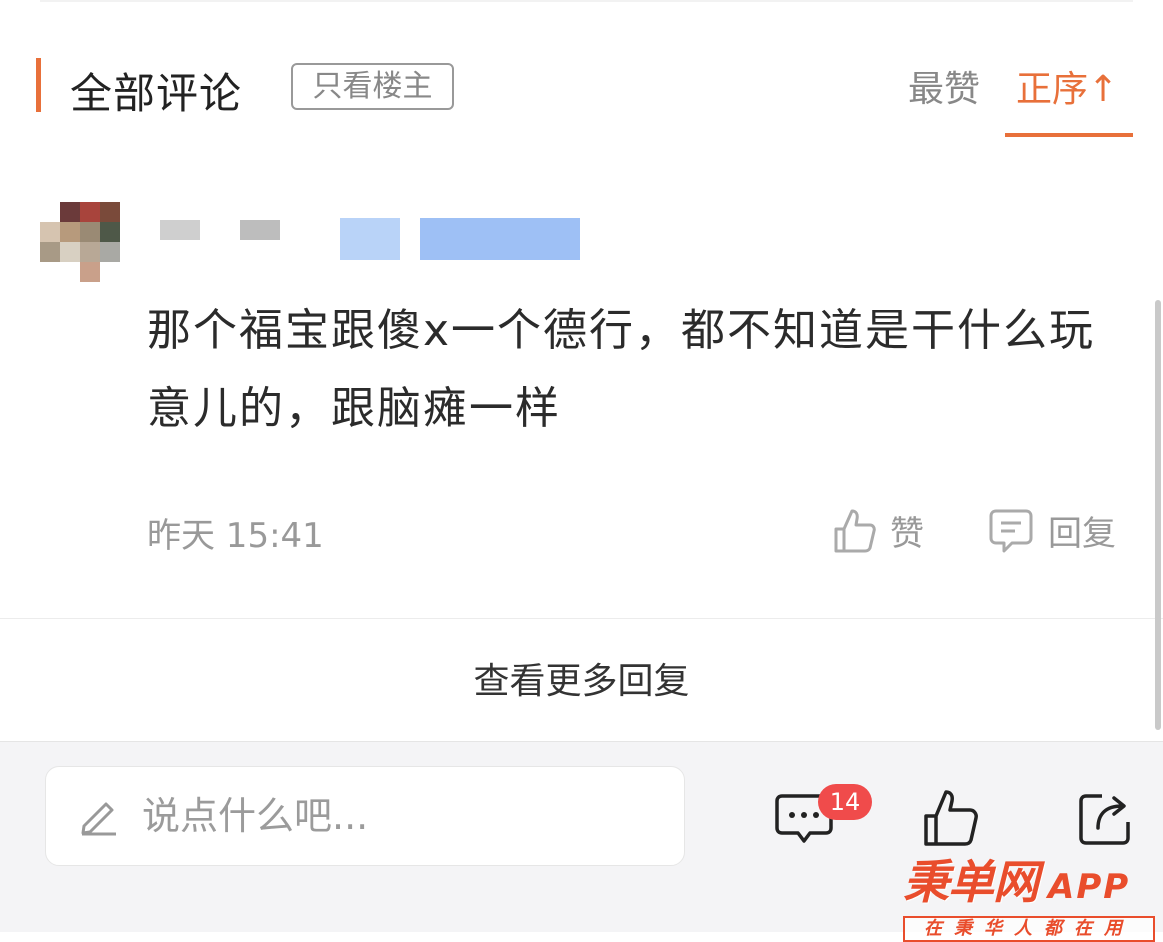 Image resolution: width=1163 pixels, height=942 pixels. Describe the element at coordinates (581, 618) in the screenshot. I see `divider` at that location.